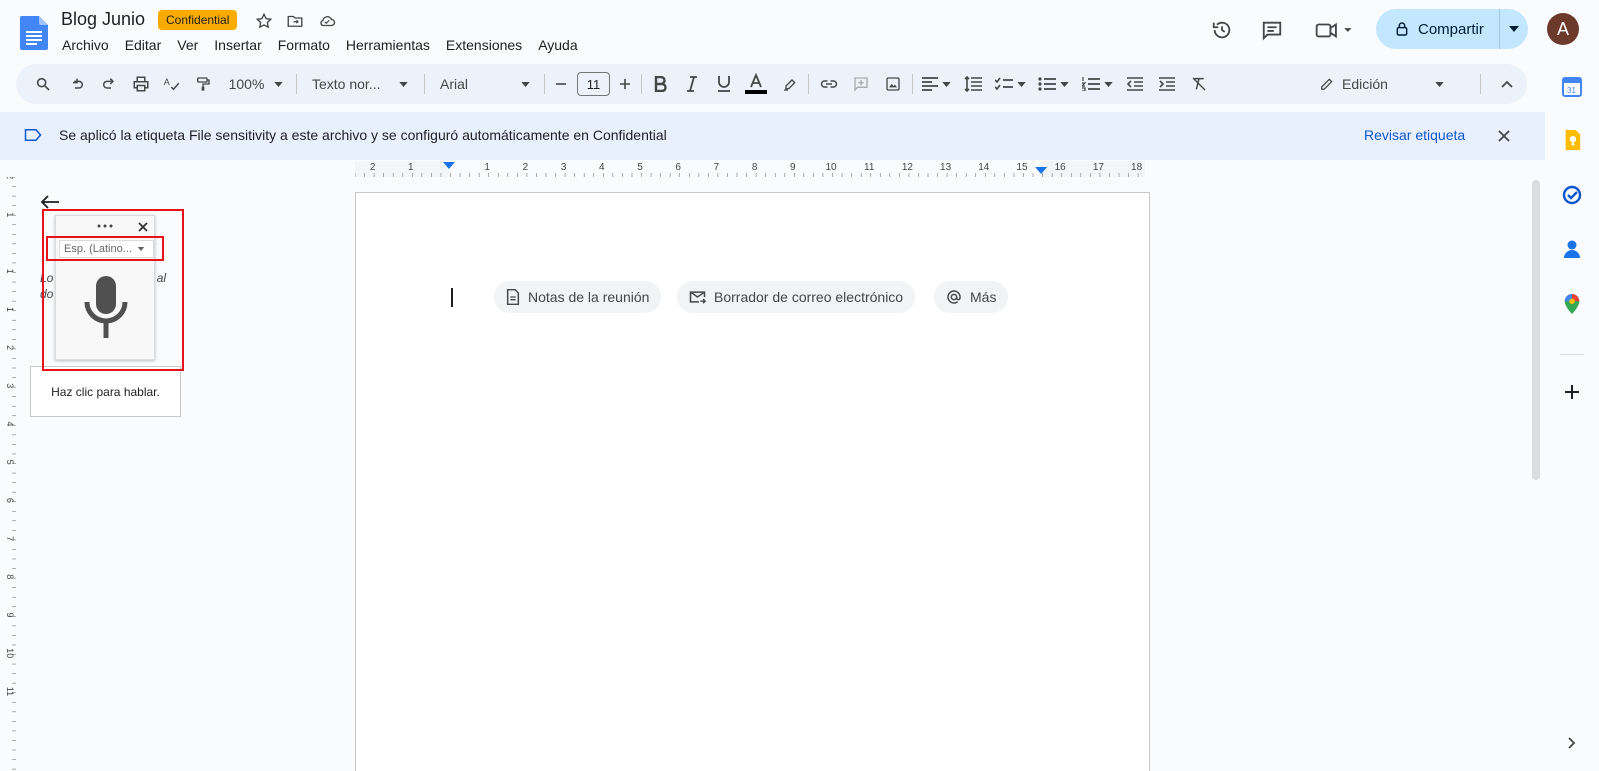 This screenshot has width=1599, height=771. Describe the element at coordinates (1167, 84) in the screenshot. I see `increase-indent-icon` at that location.